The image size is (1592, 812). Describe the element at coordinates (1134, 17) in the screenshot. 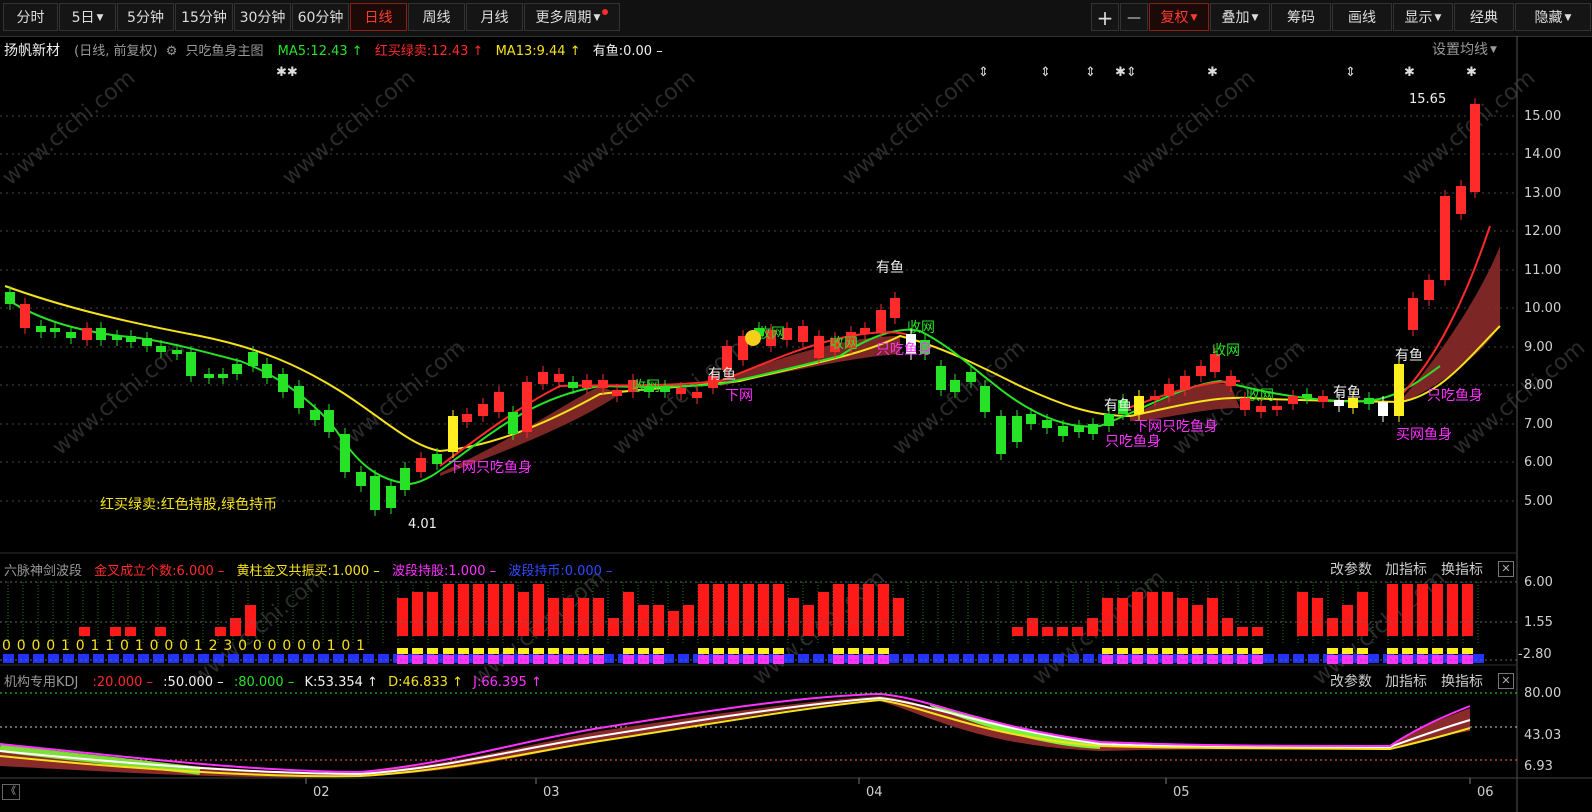

I see `zoom-out-button: —` at that location.